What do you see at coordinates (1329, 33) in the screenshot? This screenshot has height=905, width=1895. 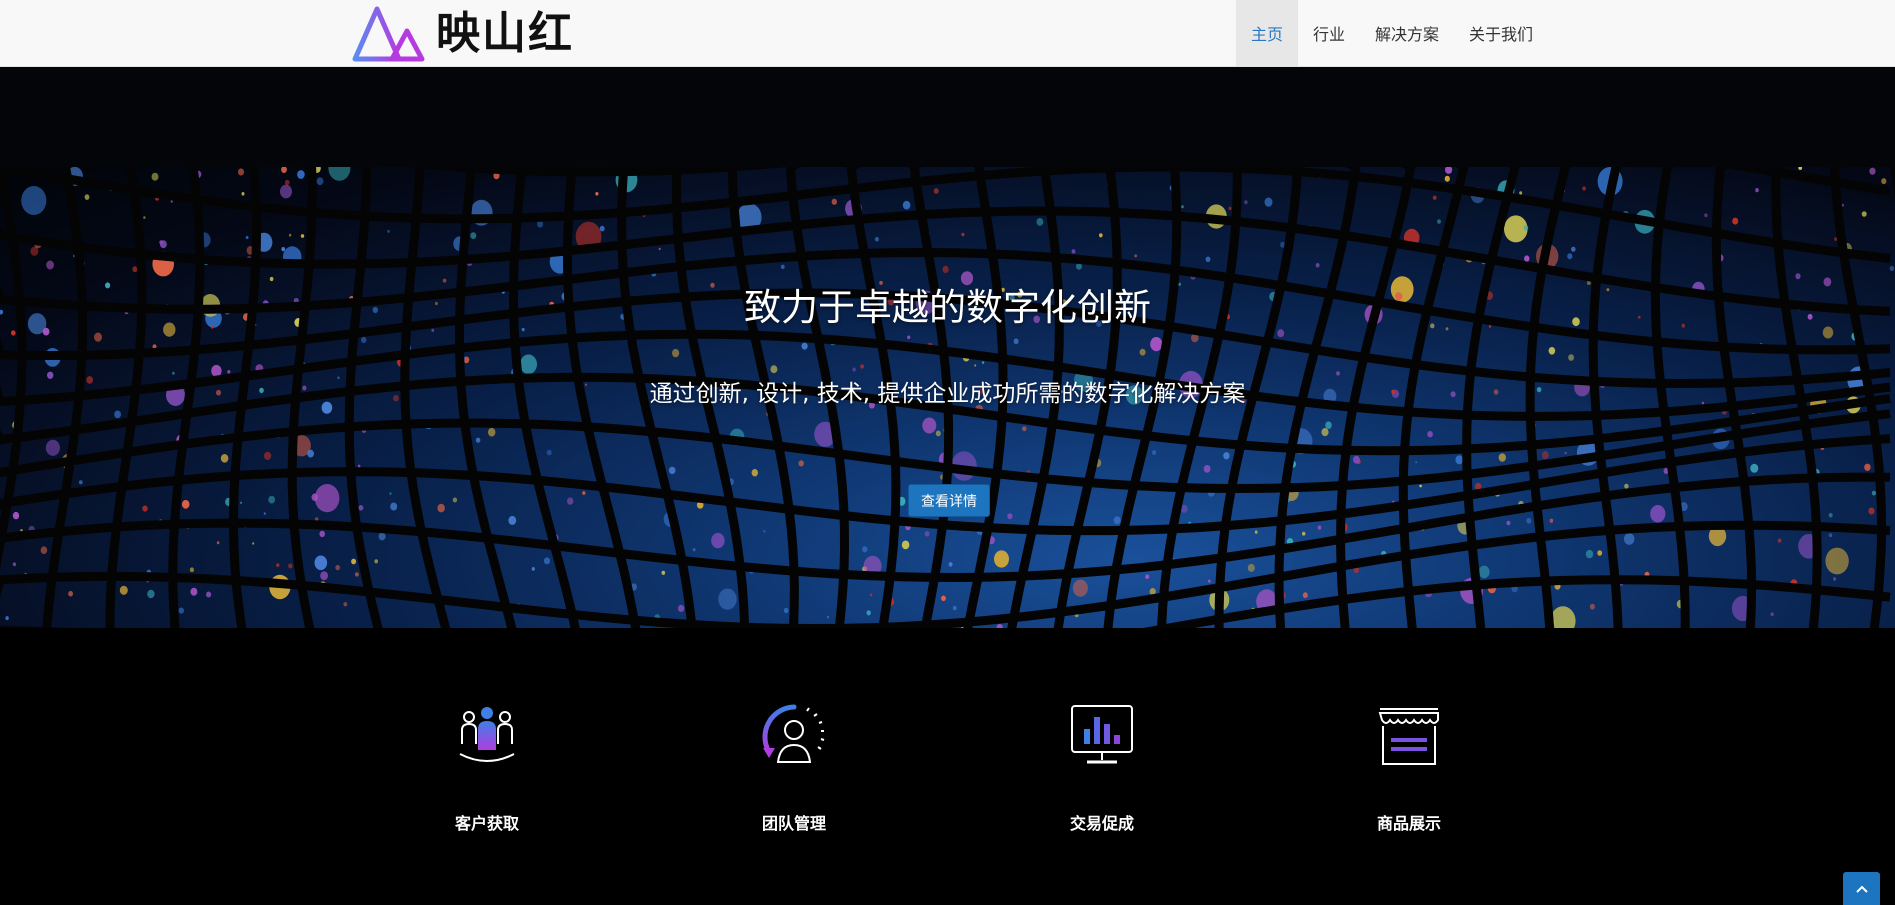 I see `nav-item-industry: 行业` at bounding box center [1329, 33].